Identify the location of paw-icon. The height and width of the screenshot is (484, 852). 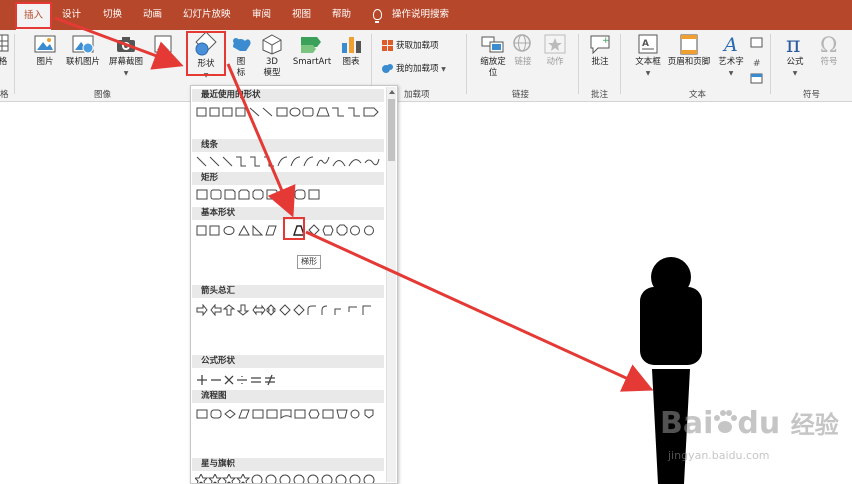
(726, 421).